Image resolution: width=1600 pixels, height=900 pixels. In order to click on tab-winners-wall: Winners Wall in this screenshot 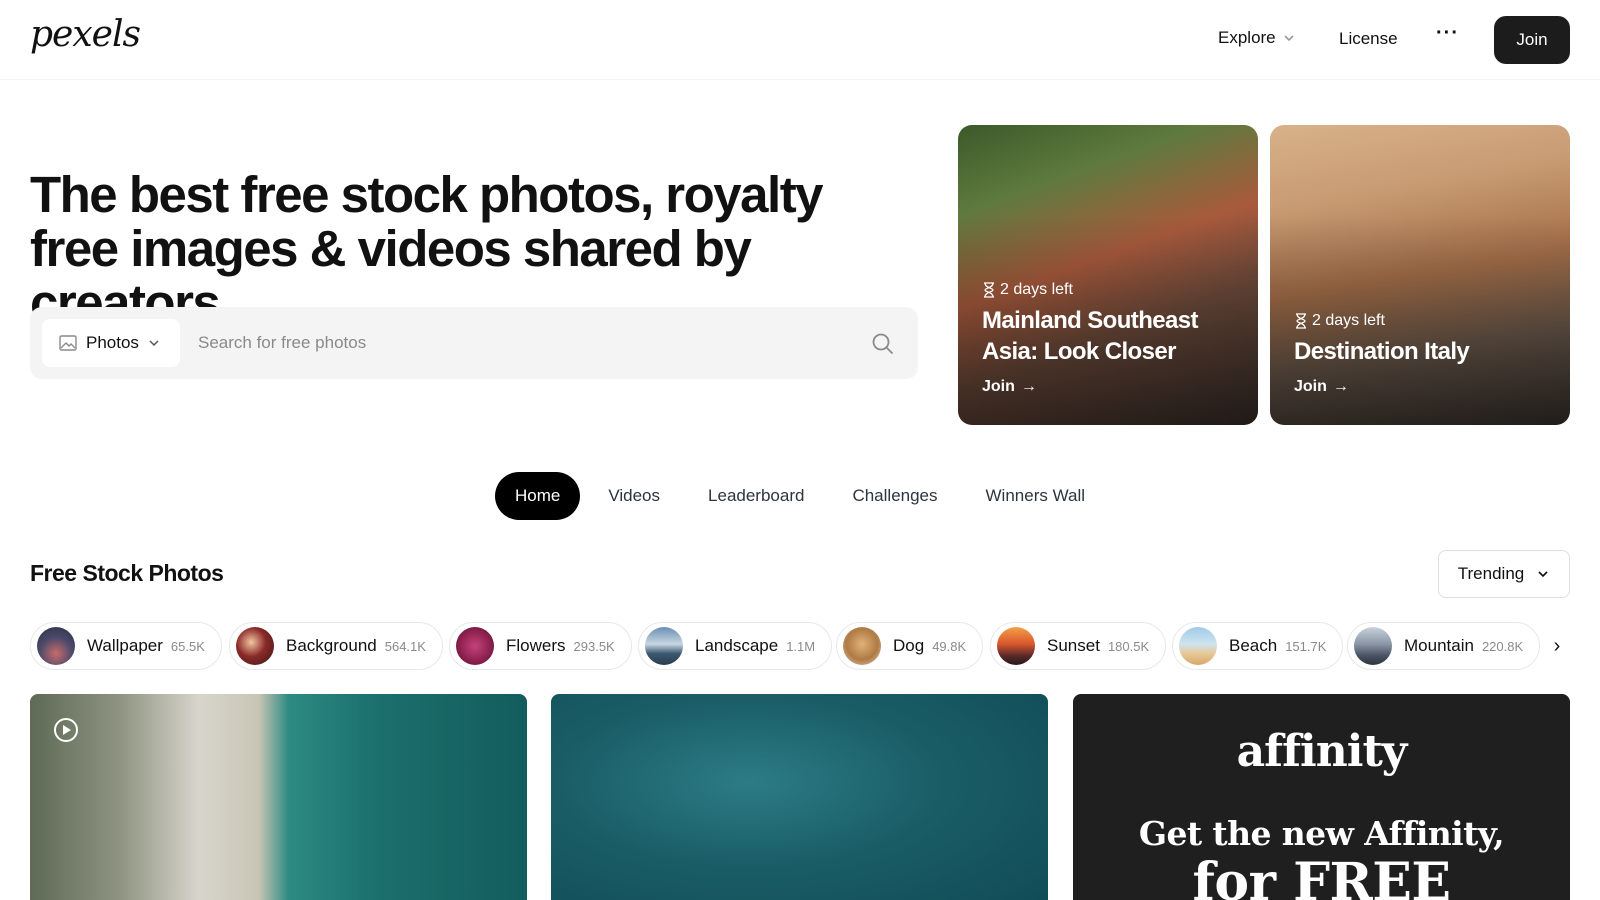, I will do `click(1036, 496)`.